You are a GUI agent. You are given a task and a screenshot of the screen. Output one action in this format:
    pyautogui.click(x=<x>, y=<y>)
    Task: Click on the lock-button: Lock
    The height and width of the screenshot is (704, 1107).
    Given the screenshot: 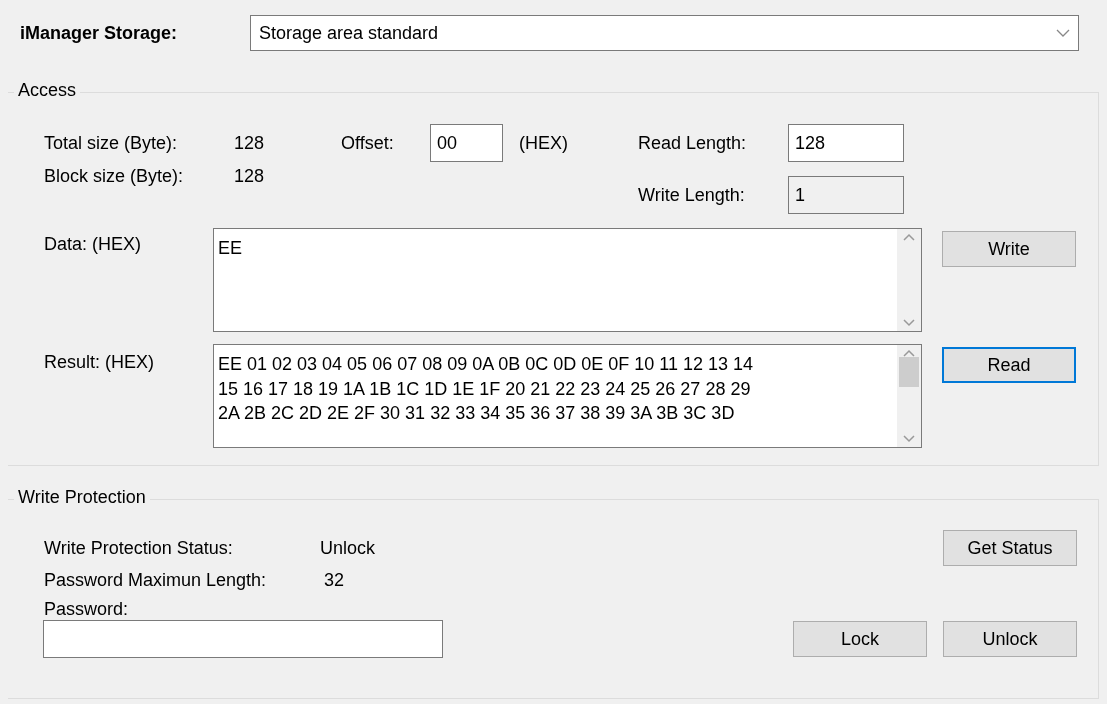 What is the action you would take?
    pyautogui.click(x=860, y=639)
    